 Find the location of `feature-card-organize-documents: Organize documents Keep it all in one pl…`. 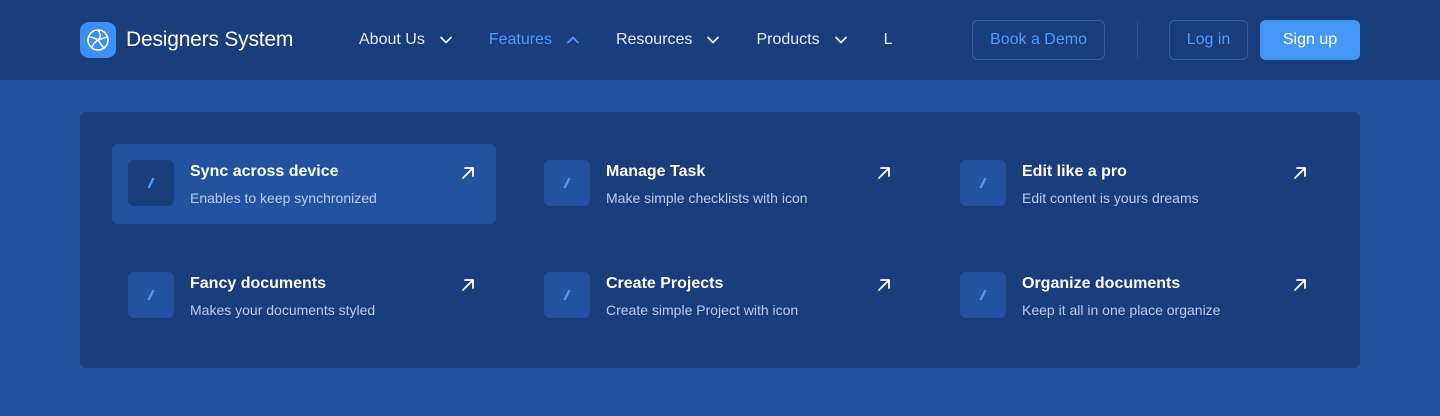

feature-card-organize-documents: Organize documents Keep it all in one pl… is located at coordinates (1136, 296).